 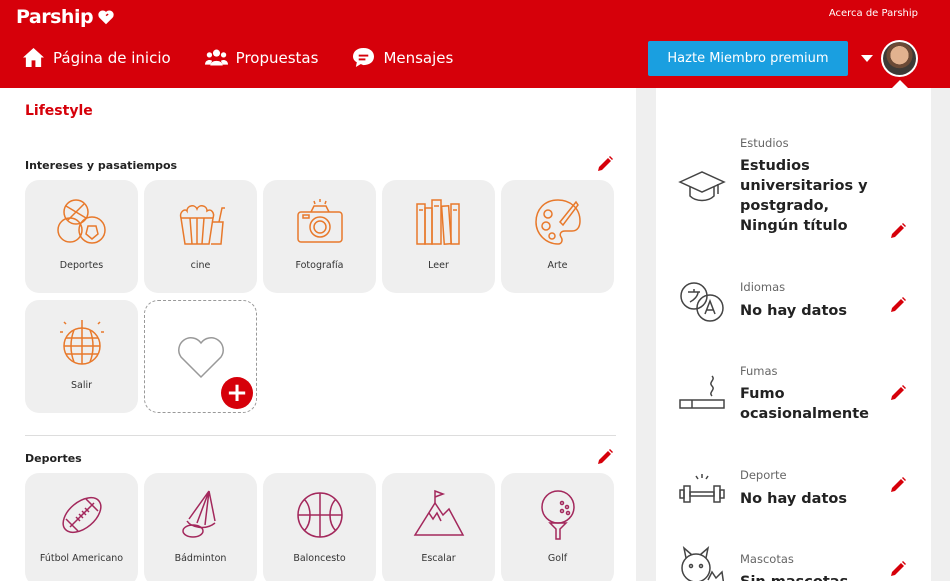 I want to click on disco-ball-icon, so click(x=81, y=342).